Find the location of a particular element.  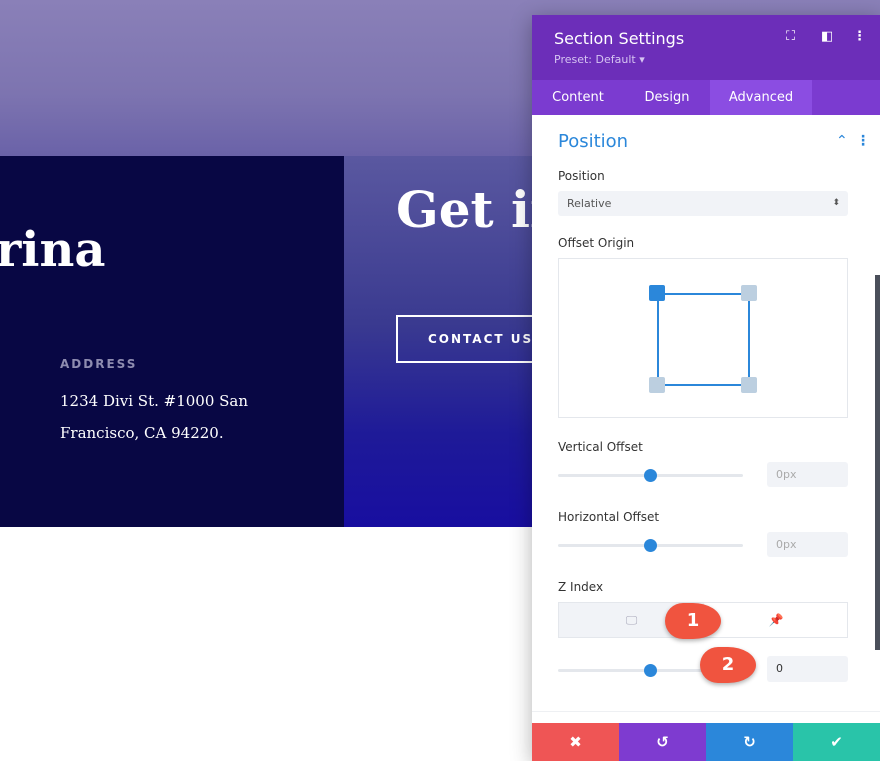

section-options-icon: ⋮ is located at coordinates (863, 141).